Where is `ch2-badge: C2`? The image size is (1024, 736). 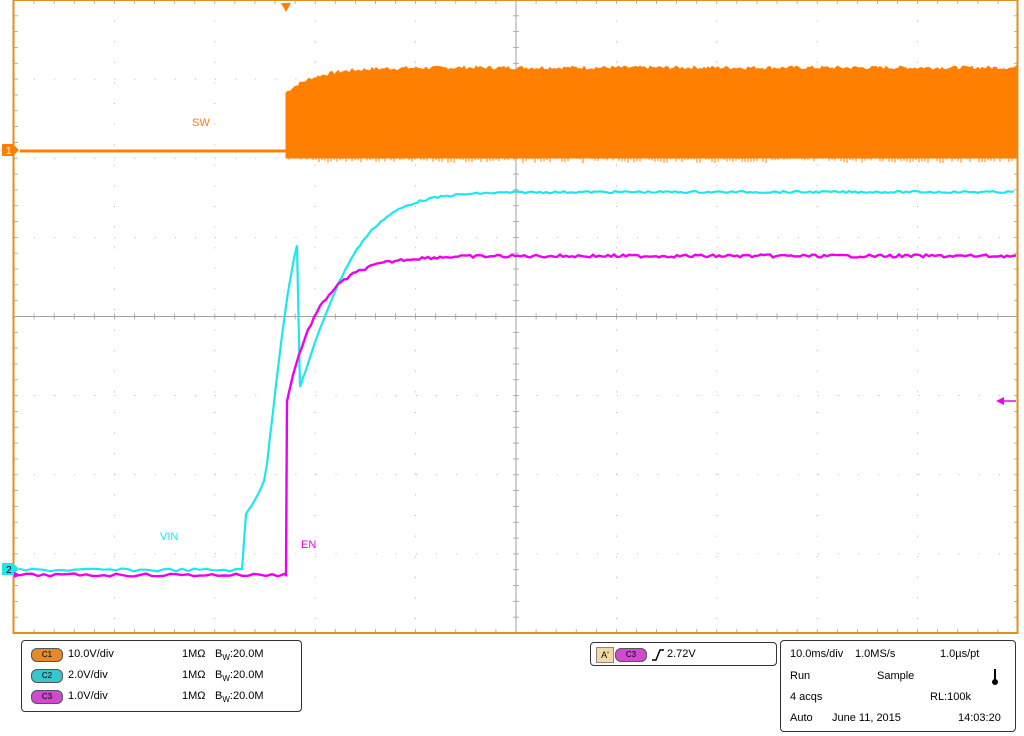 ch2-badge: C2 is located at coordinates (47, 676).